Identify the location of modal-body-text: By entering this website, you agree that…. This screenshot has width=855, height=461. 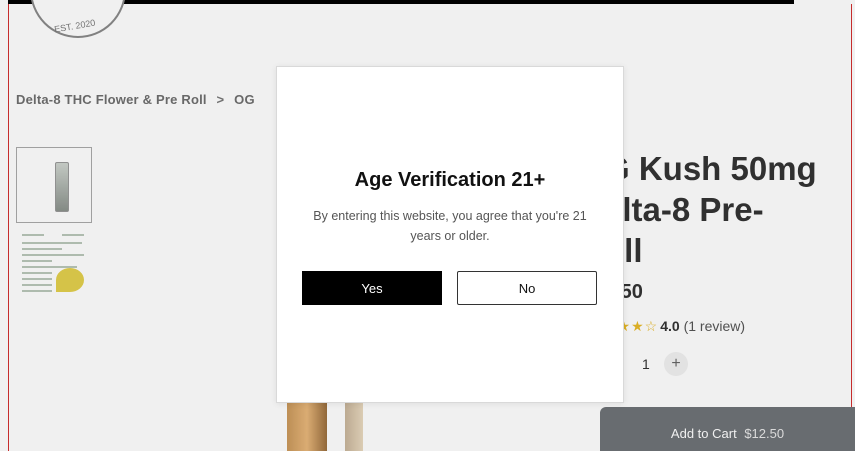
(450, 226).